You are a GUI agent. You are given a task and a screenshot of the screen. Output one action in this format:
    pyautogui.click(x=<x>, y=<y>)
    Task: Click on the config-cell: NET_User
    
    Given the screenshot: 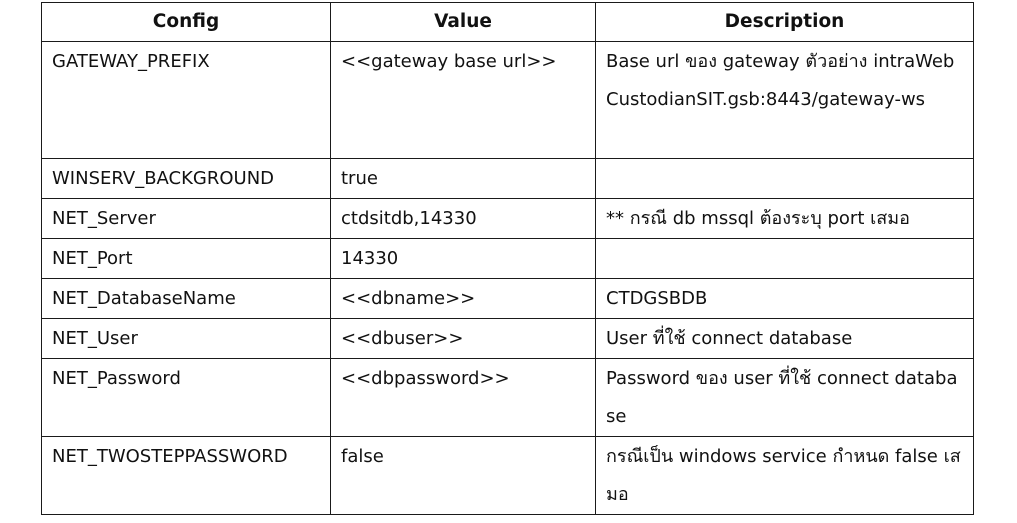 What is the action you would take?
    pyautogui.click(x=186, y=338)
    